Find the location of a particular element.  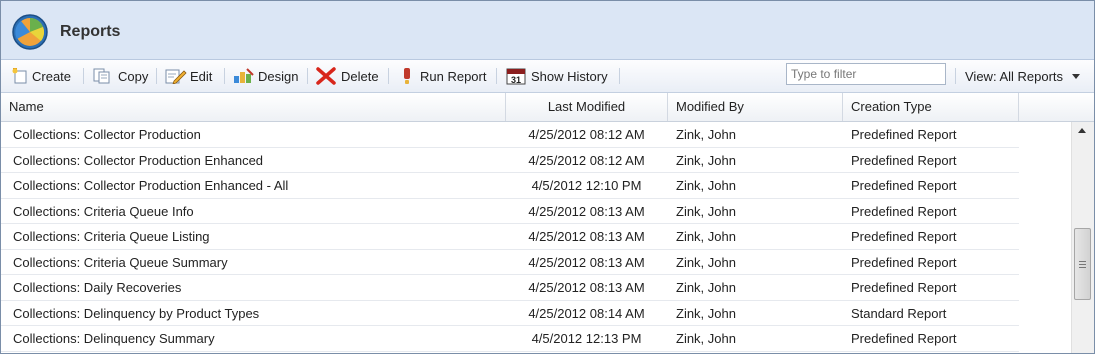

filter-input is located at coordinates (866, 74).